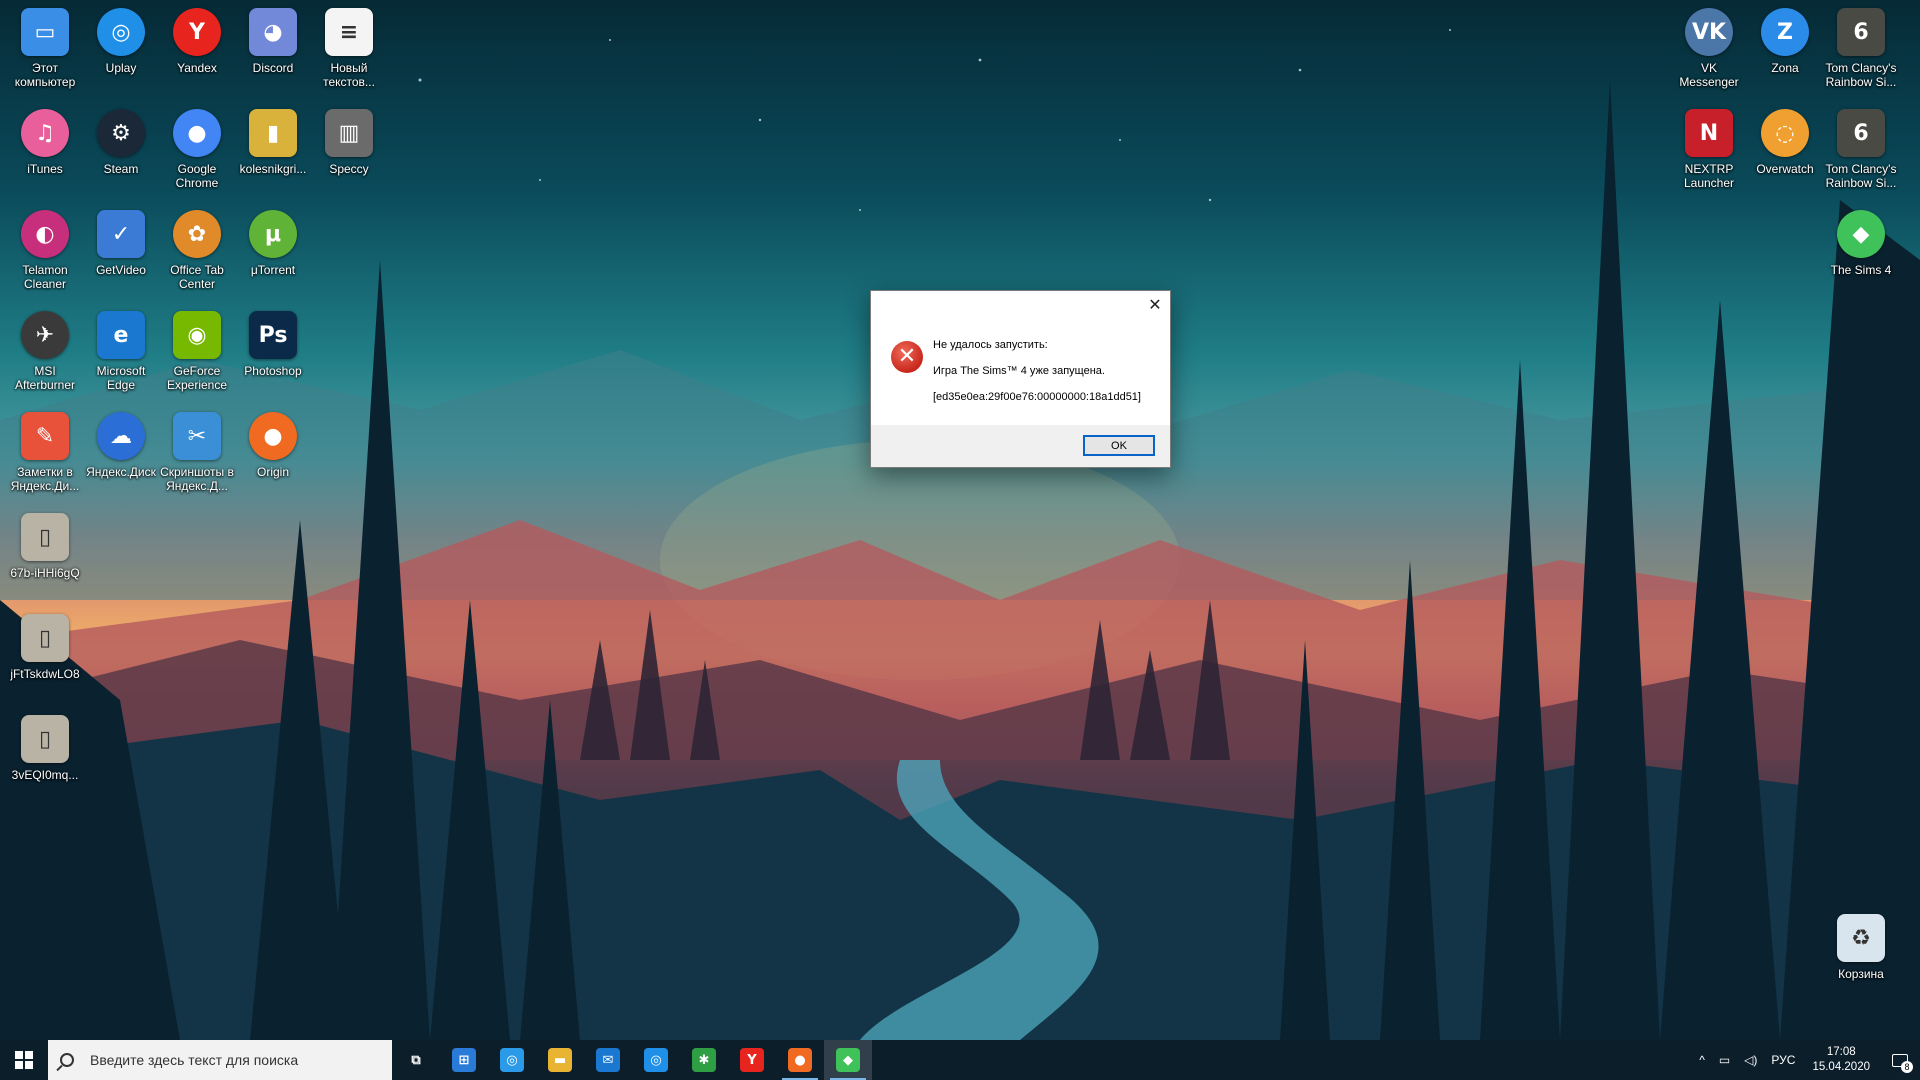 This screenshot has width=1920, height=1080. Describe the element at coordinates (45, 277) in the screenshot. I see `desktop-icon-label: Telamon Cleaner` at that location.